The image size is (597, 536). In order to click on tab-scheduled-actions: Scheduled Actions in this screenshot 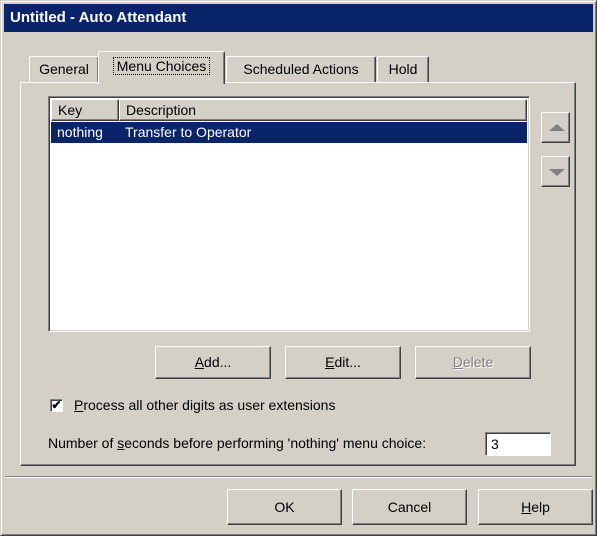, I will do `click(301, 69)`.